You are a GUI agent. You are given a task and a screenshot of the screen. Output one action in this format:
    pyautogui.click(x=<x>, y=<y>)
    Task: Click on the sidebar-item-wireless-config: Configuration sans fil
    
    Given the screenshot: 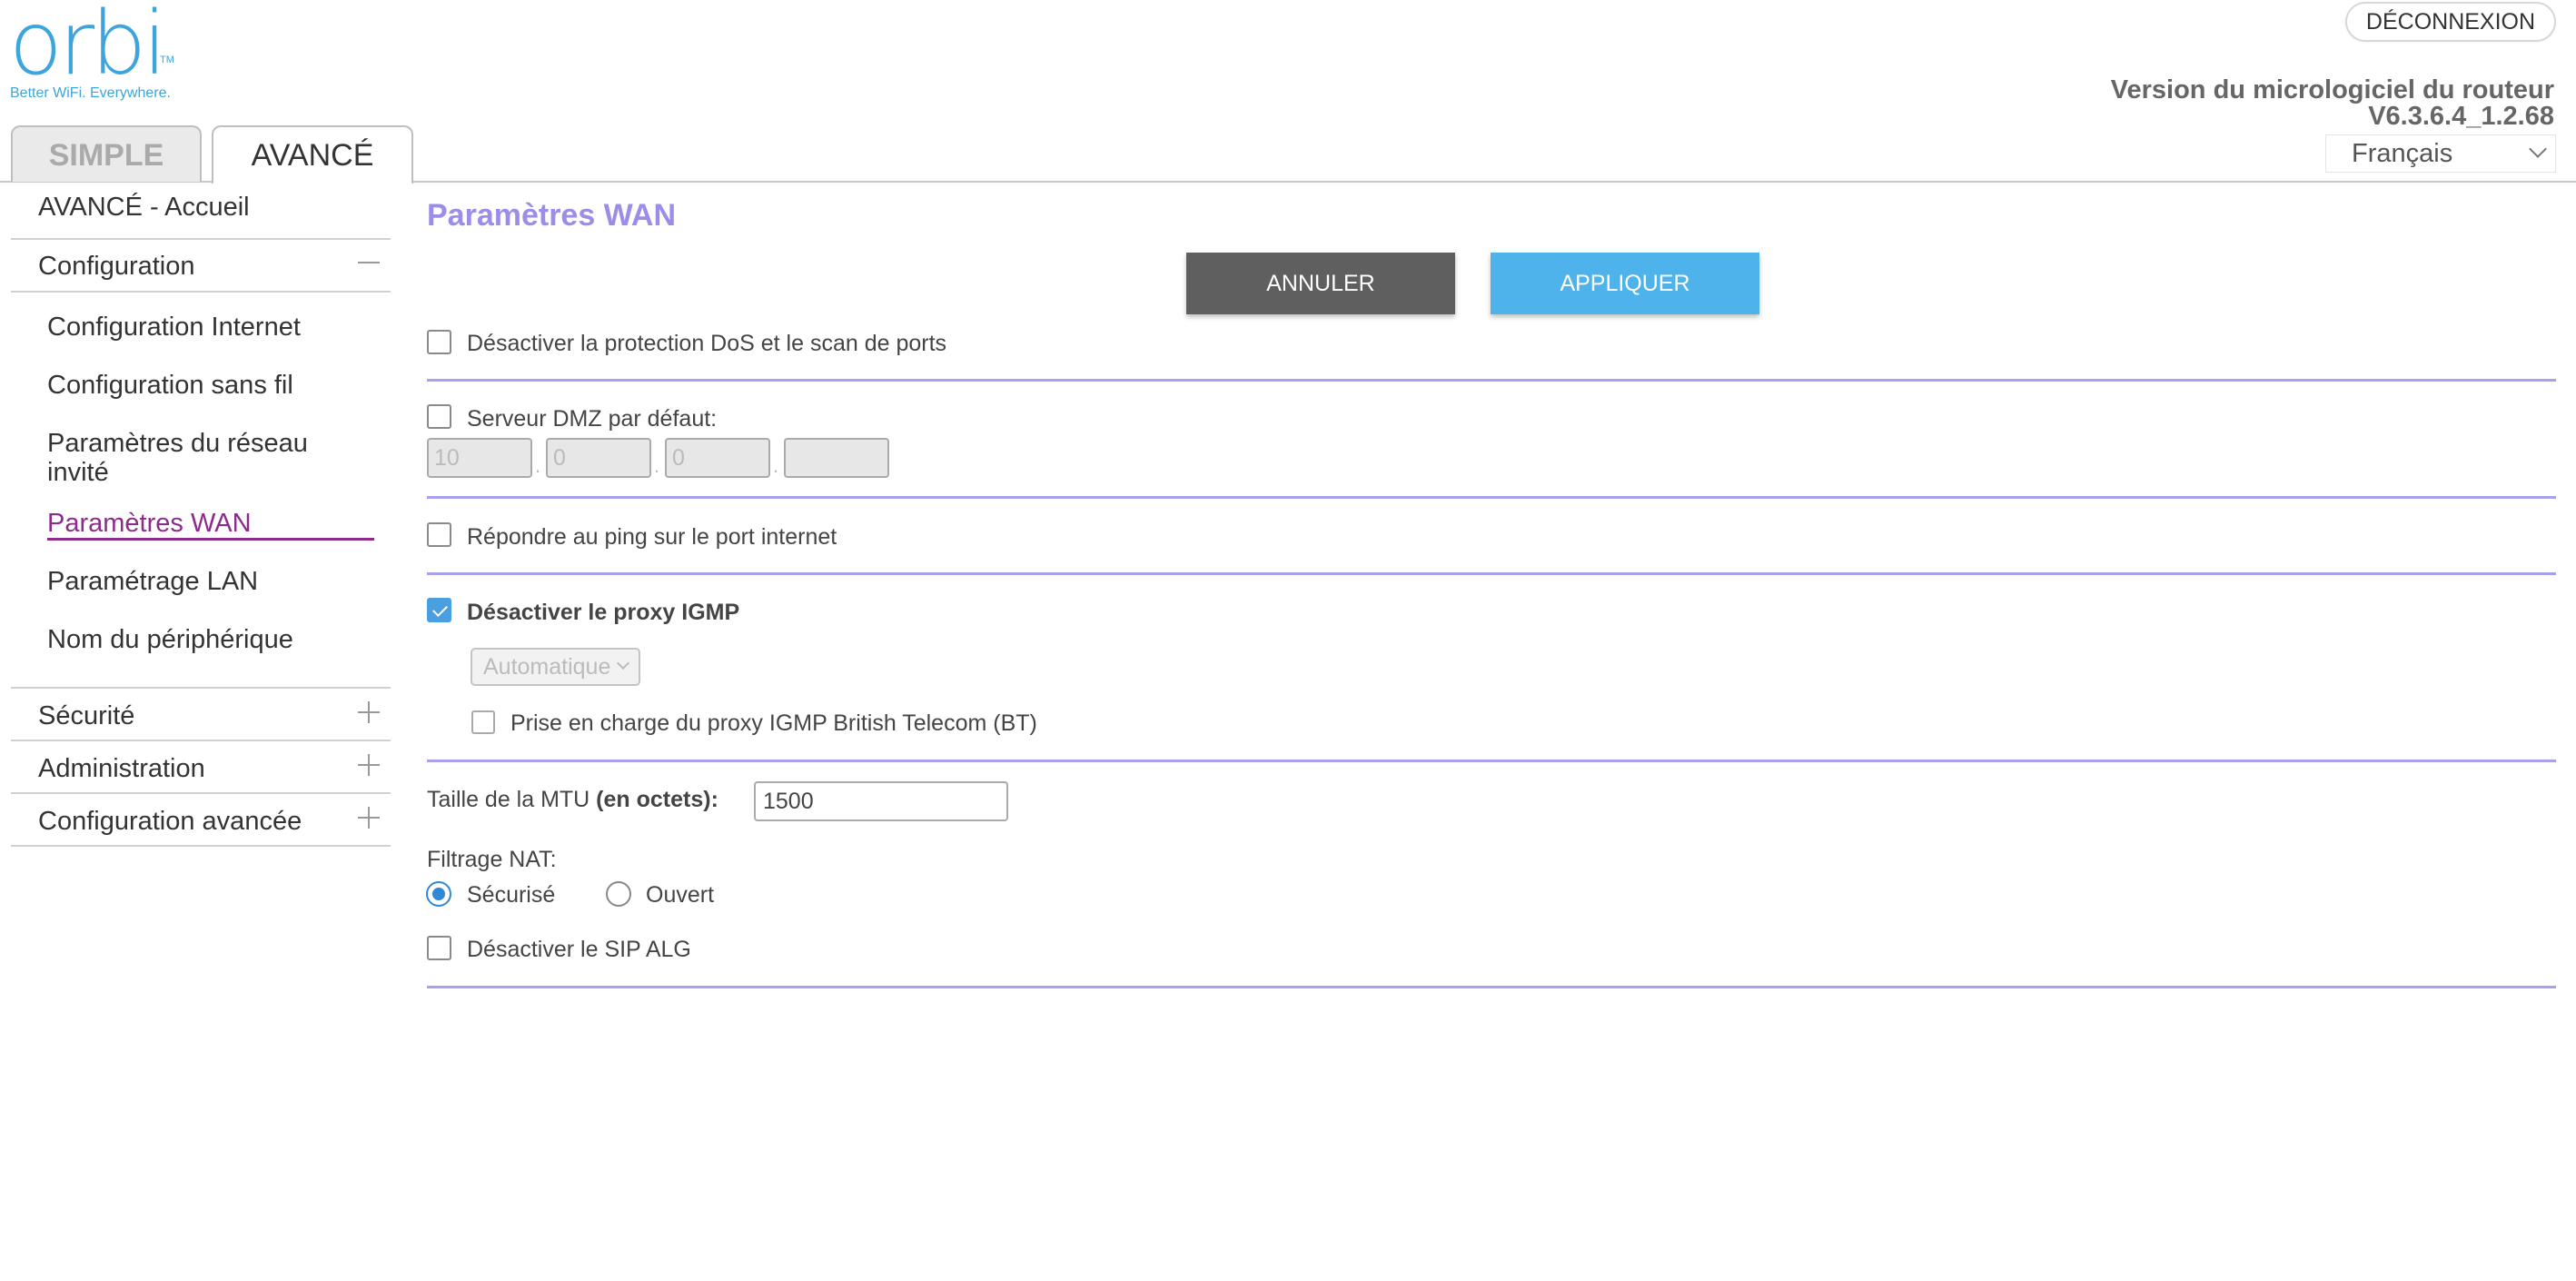 What is the action you would take?
    pyautogui.click(x=170, y=385)
    